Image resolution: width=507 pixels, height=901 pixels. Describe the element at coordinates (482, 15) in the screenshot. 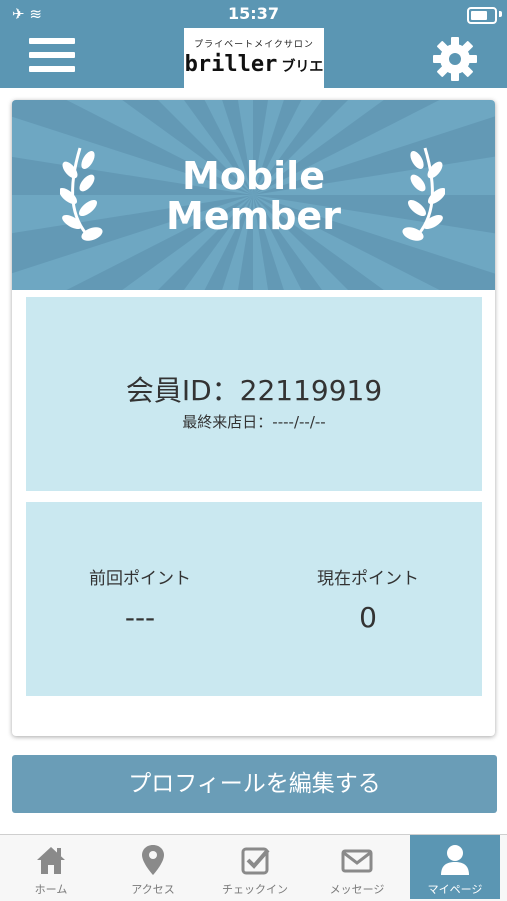

I see `battery-icon` at that location.